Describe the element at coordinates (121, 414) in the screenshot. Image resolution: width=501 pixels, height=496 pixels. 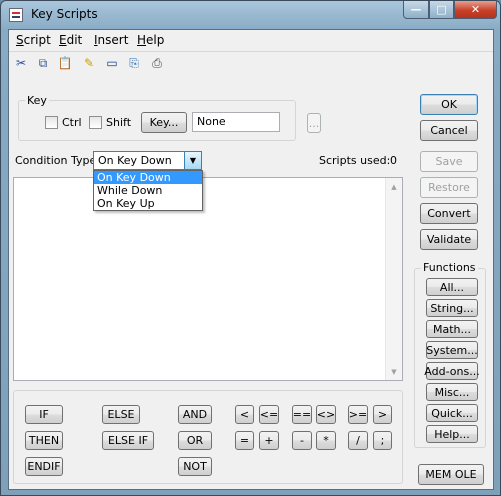
I see `op-else-button: ELSE` at that location.